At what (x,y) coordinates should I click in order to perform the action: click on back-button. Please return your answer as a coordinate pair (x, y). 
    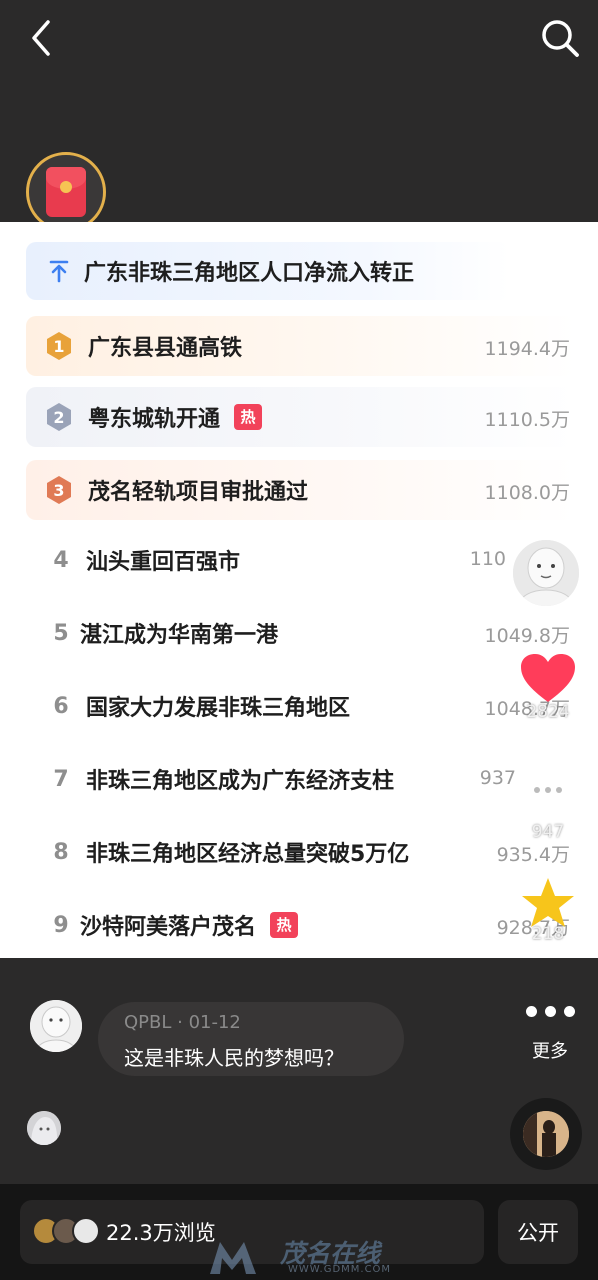
    Looking at the image, I should click on (42, 38).